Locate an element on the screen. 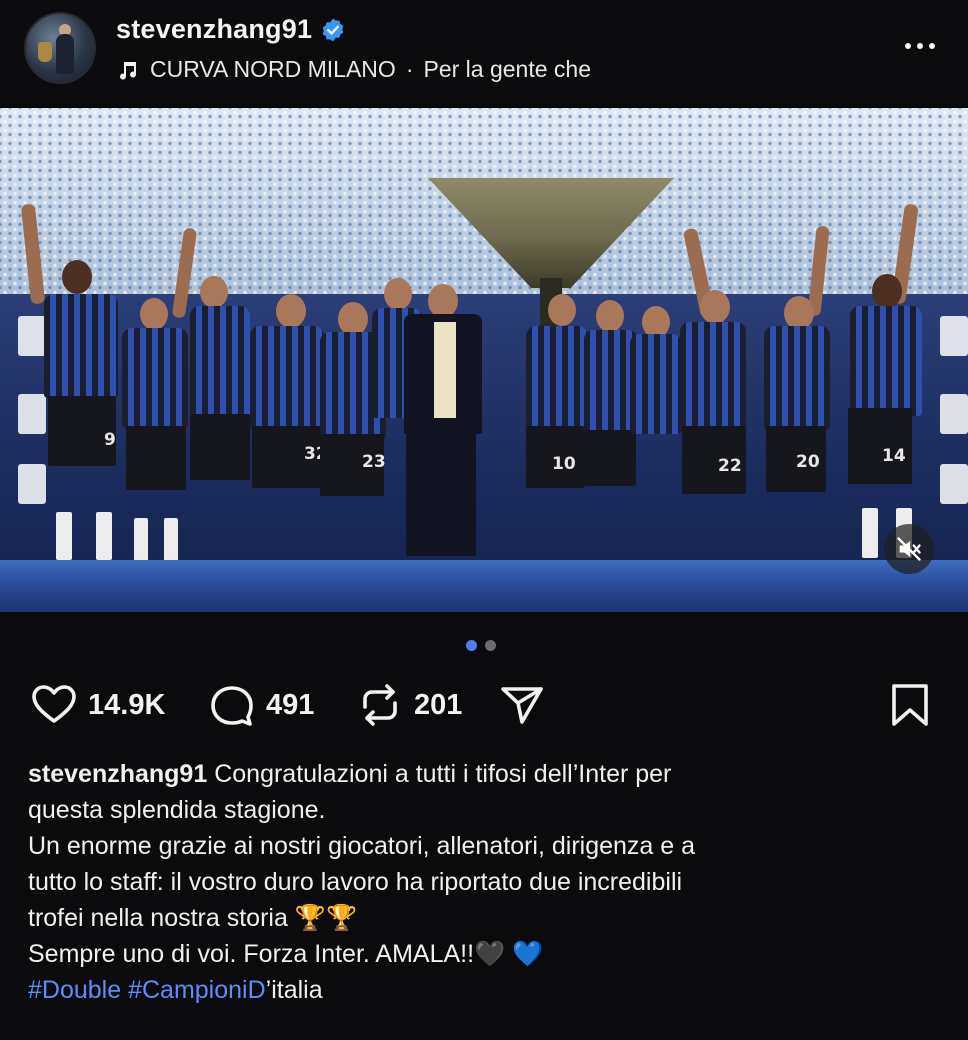 This screenshot has width=968, height=1040. share-icon is located at coordinates (522, 705).